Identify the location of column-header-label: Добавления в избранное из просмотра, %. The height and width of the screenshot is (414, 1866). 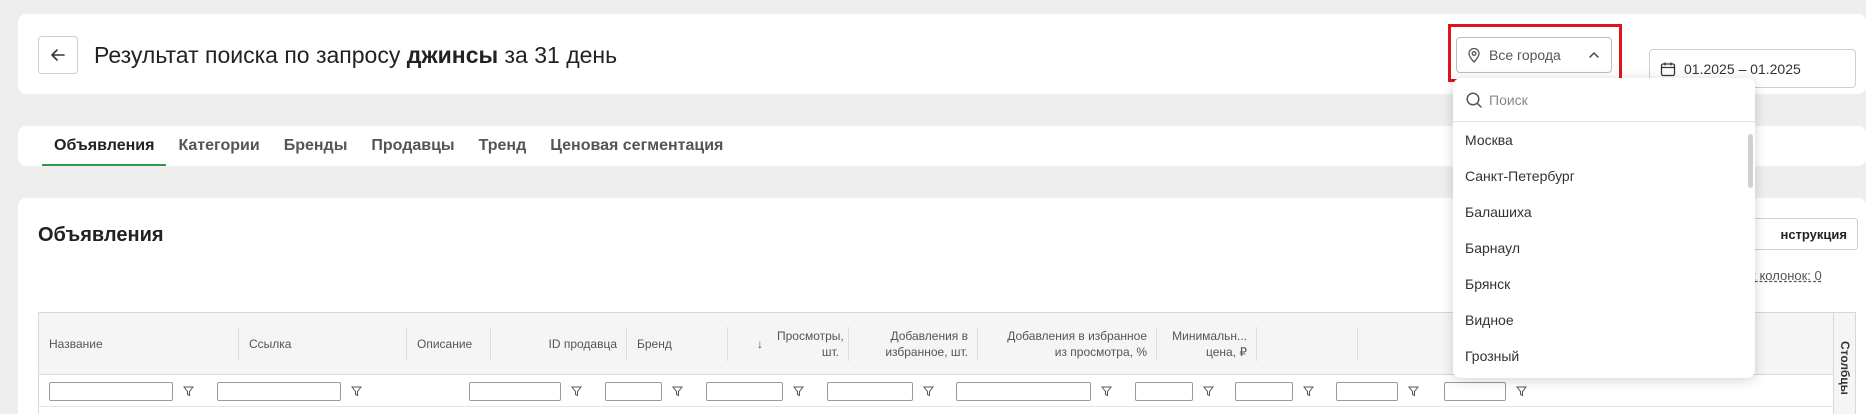
(1077, 343).